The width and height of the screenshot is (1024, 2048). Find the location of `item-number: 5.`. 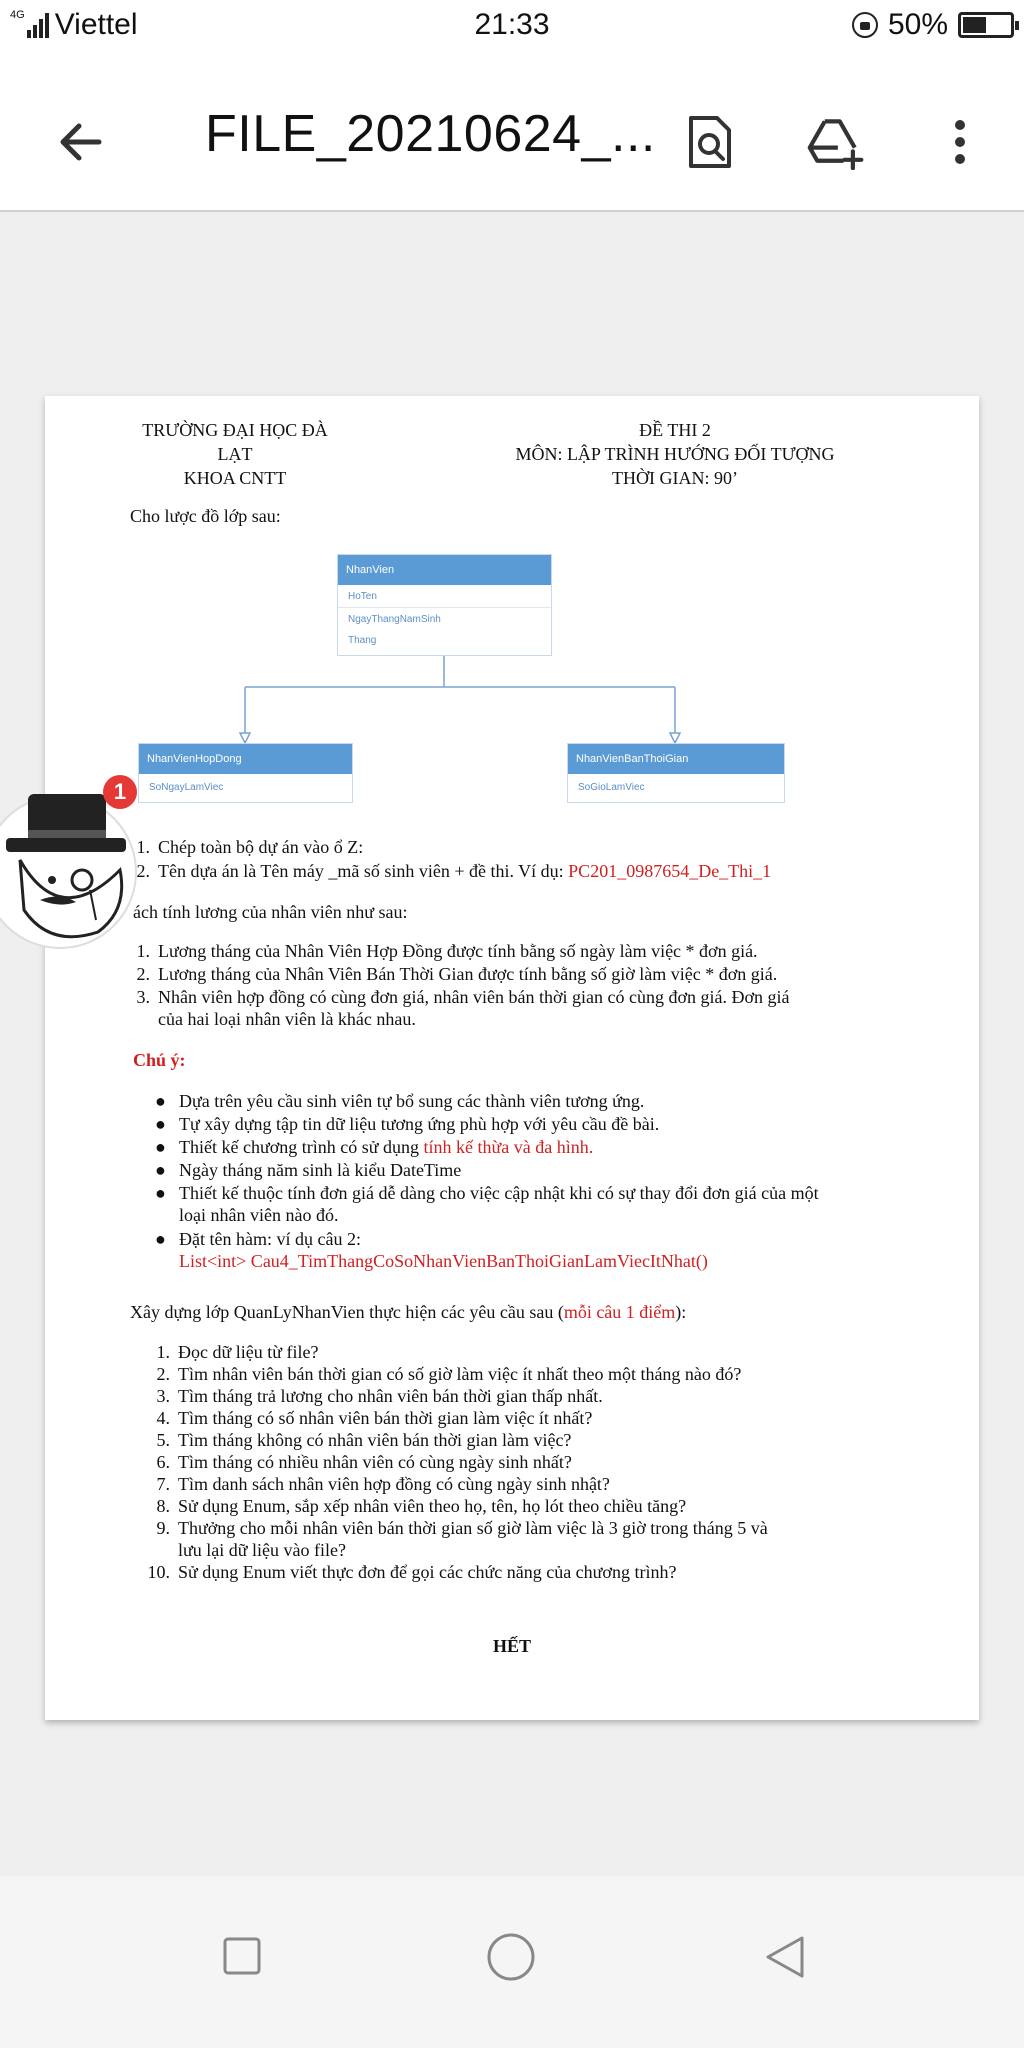

item-number: 5. is located at coordinates (163, 1440).